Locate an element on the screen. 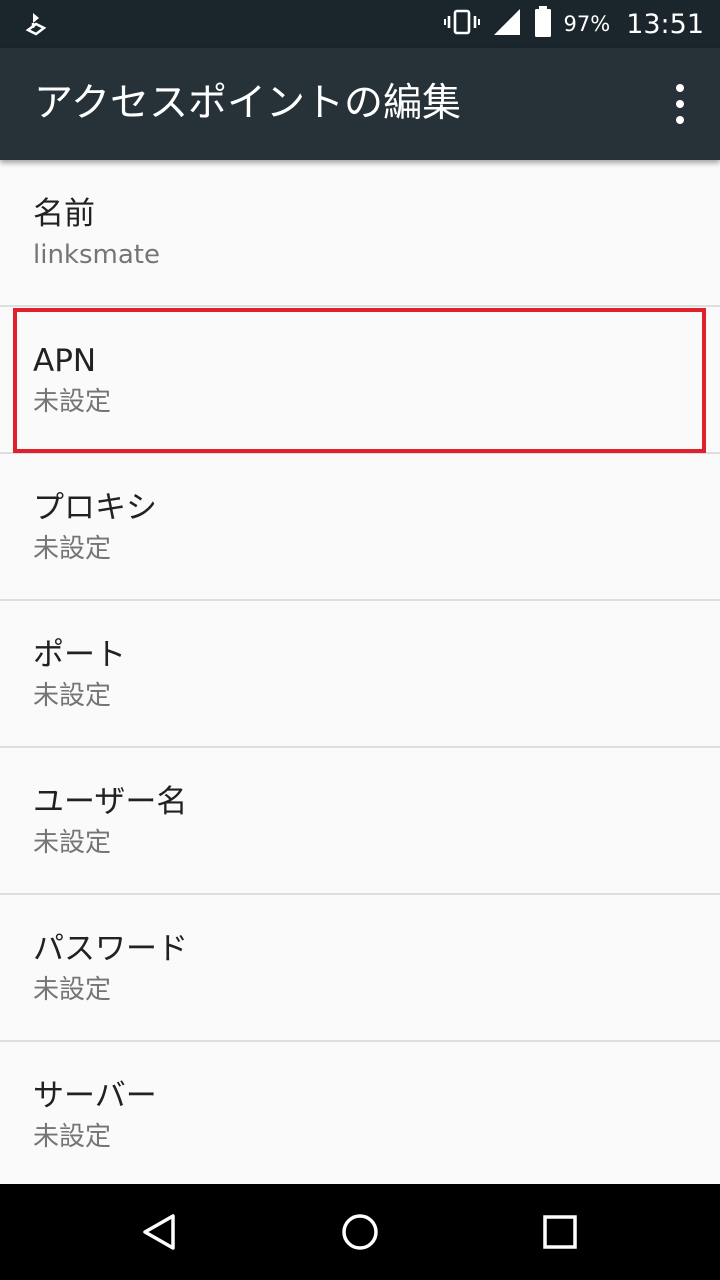  list-item-value: linksmate is located at coordinates (96, 255).